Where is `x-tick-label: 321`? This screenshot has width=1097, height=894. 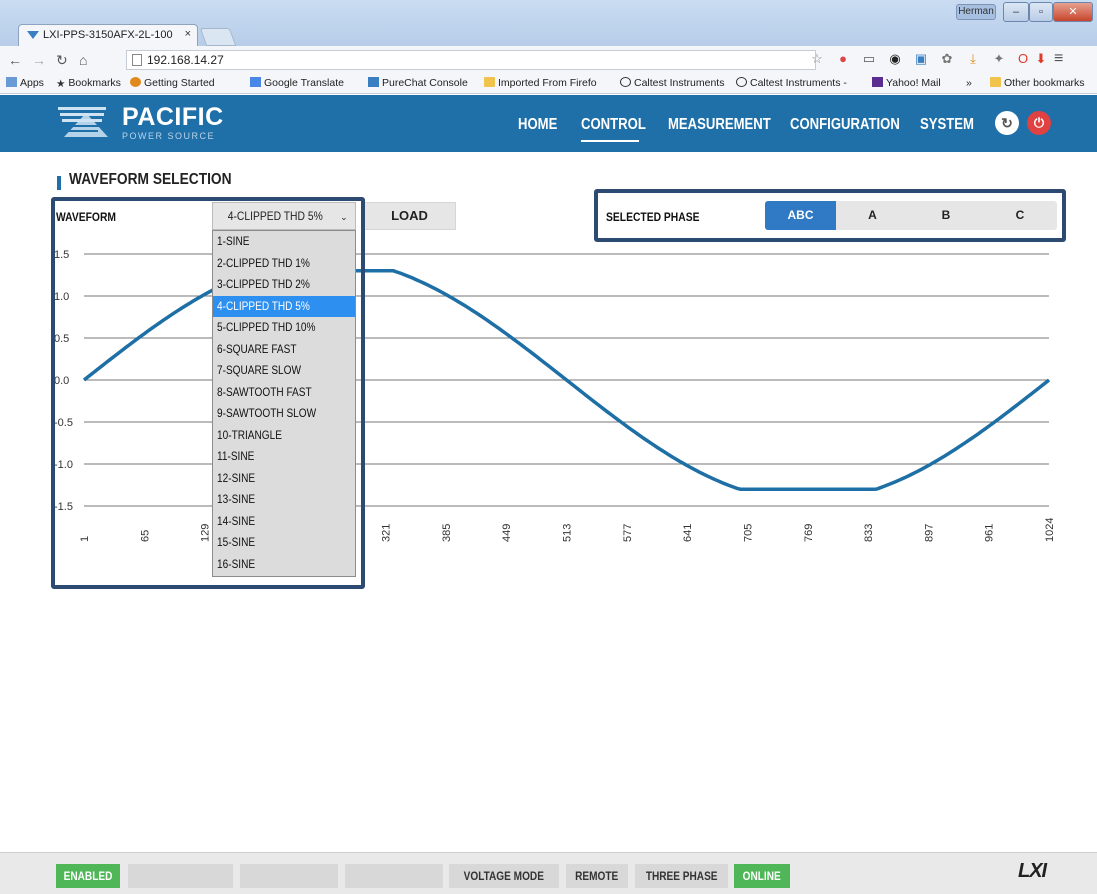
x-tick-label: 321 is located at coordinates (387, 533).